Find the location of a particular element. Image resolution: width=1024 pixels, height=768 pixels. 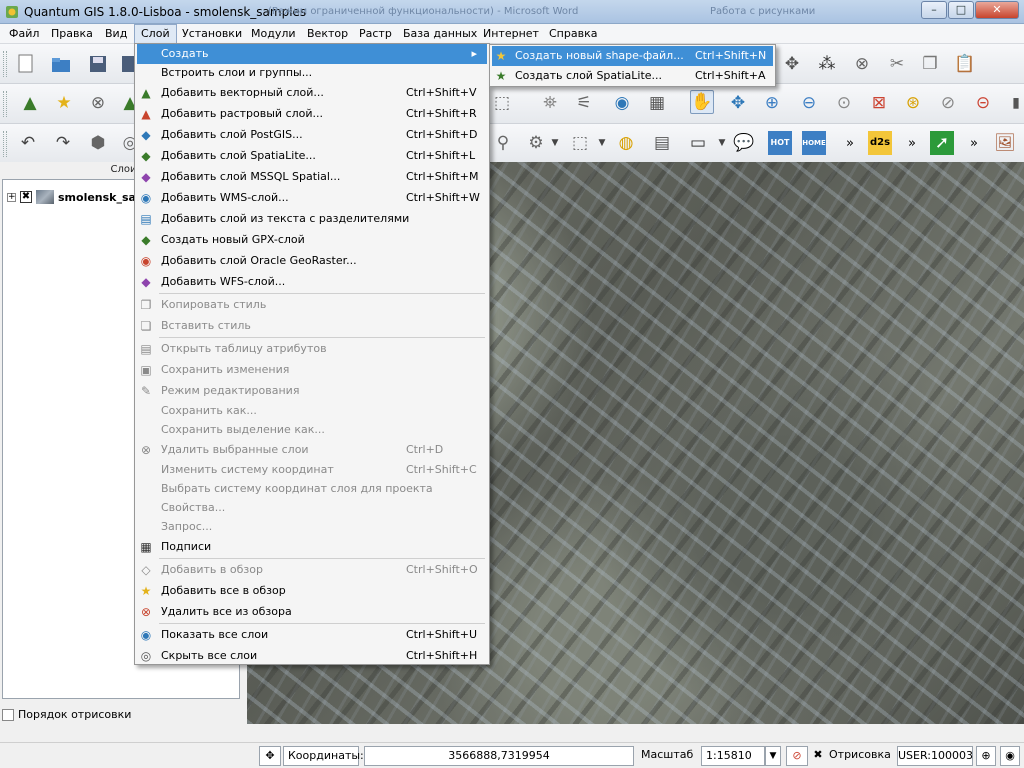

maximize-button: □ is located at coordinates (961, 10).